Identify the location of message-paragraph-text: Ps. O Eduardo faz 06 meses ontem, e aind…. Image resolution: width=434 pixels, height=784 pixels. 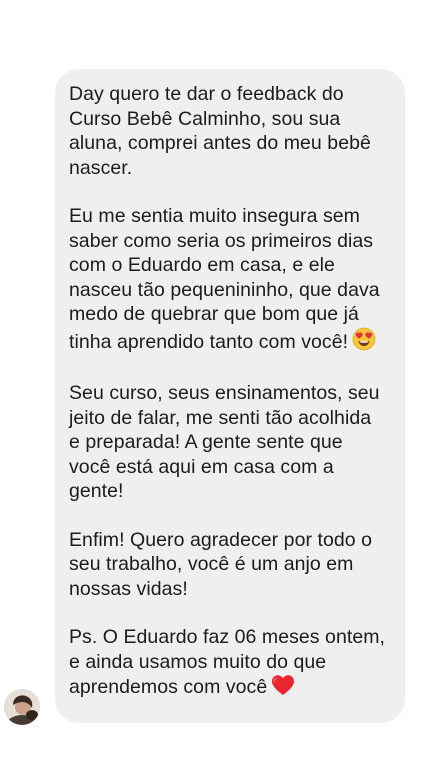
(227, 662).